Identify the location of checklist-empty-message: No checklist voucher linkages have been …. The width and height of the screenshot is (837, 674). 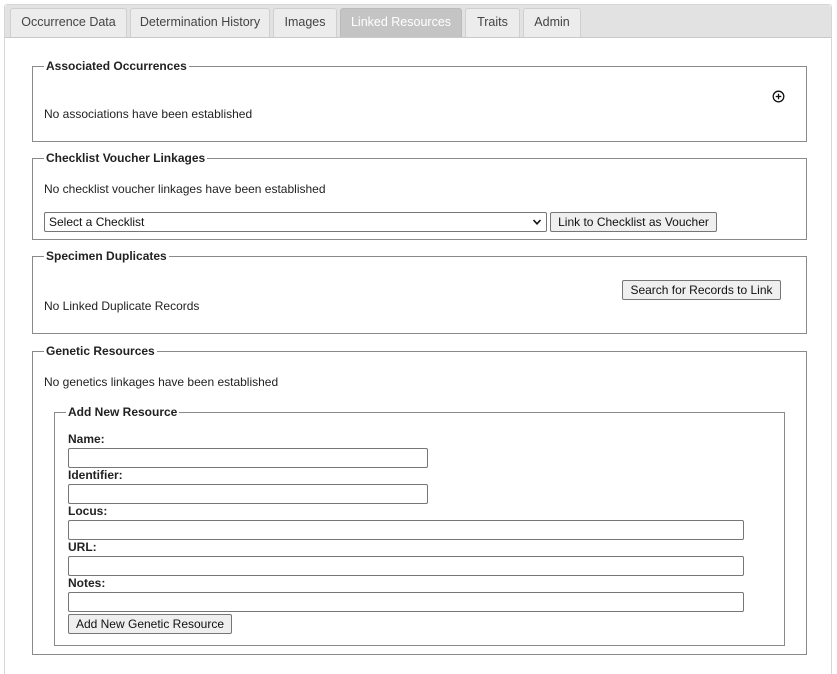
(185, 189).